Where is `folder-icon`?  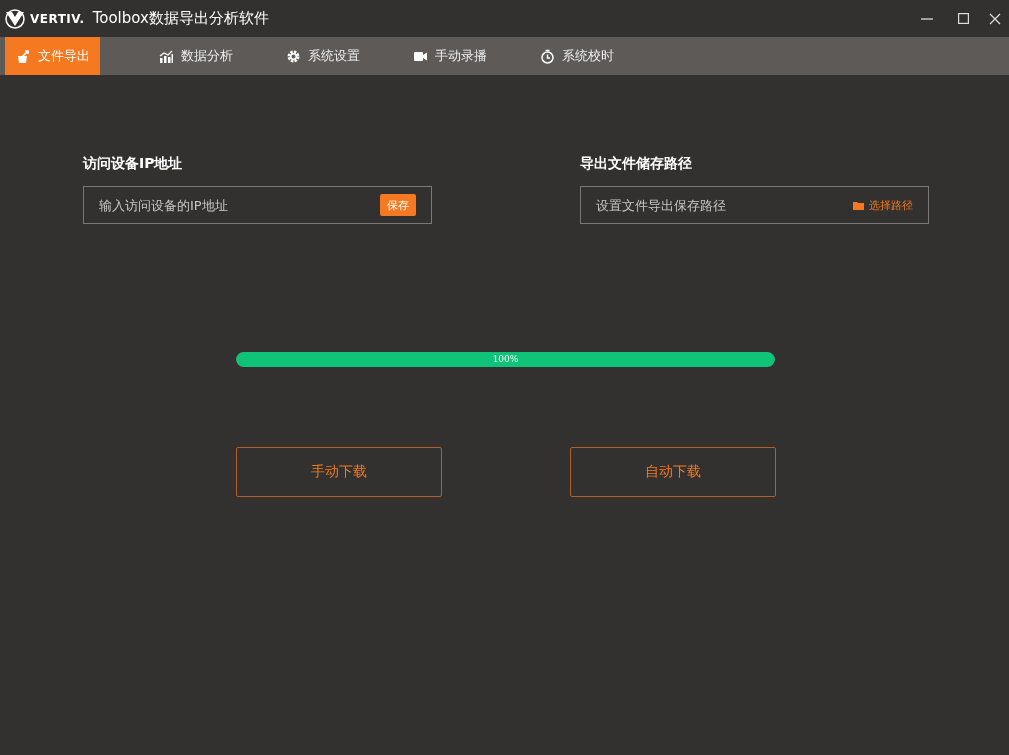
folder-icon is located at coordinates (858, 205).